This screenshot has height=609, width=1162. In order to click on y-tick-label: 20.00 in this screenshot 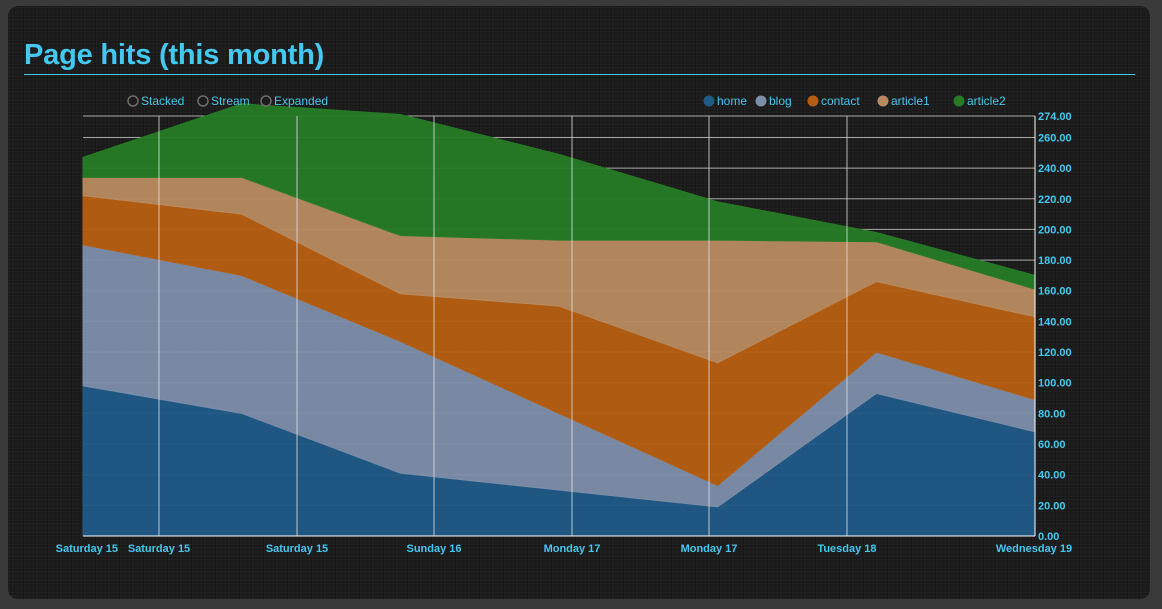, I will do `click(1052, 506)`.